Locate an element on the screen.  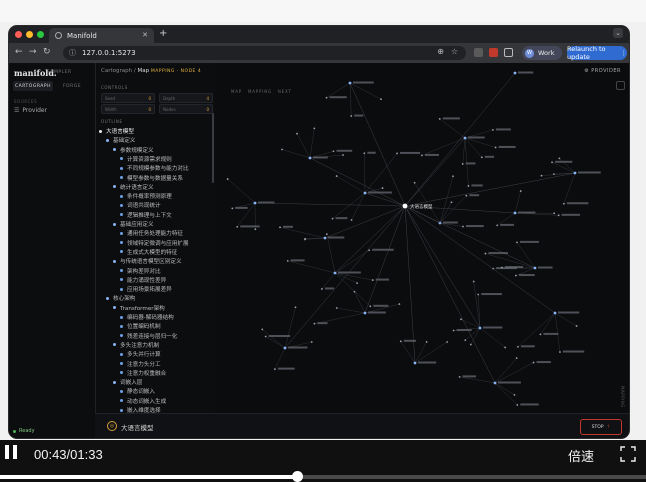
outline-node: 大语言模型 is located at coordinates (116, 131).